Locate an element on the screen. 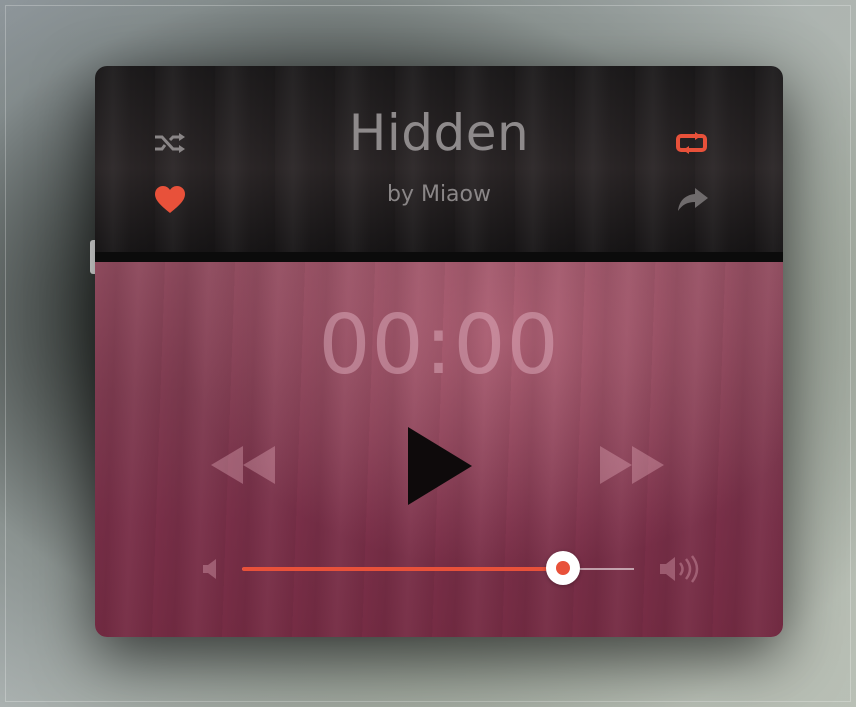 The height and width of the screenshot is (707, 856). seek-bar is located at coordinates (438, 568).